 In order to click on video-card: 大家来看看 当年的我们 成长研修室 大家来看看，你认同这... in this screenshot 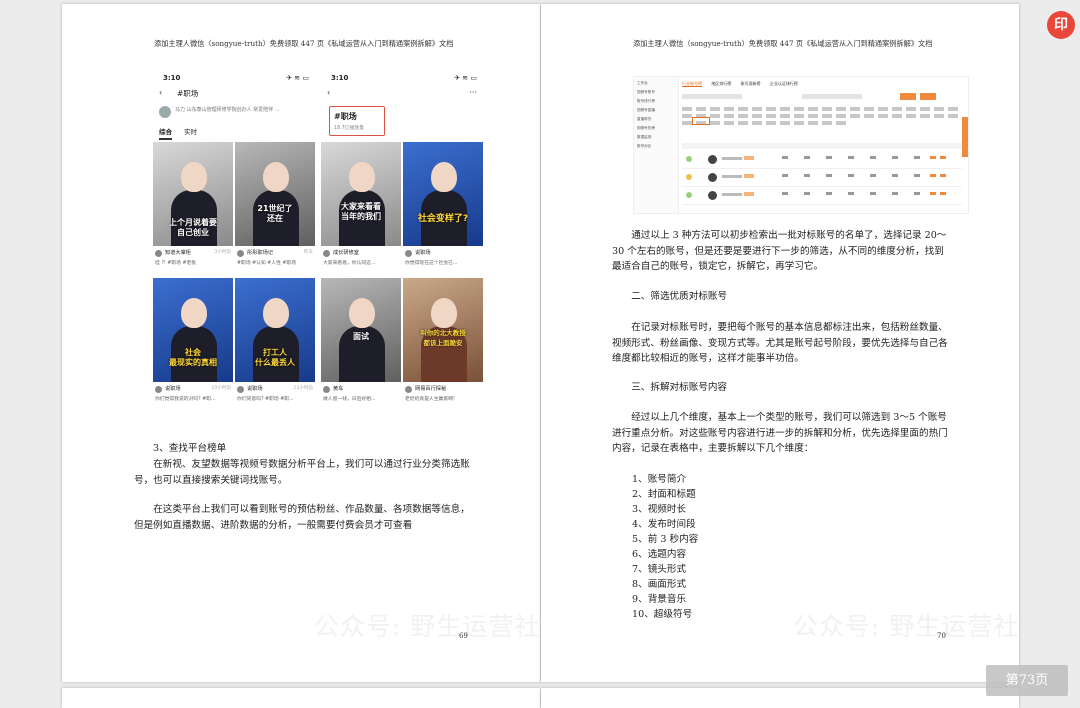, I will do `click(361, 208)`.